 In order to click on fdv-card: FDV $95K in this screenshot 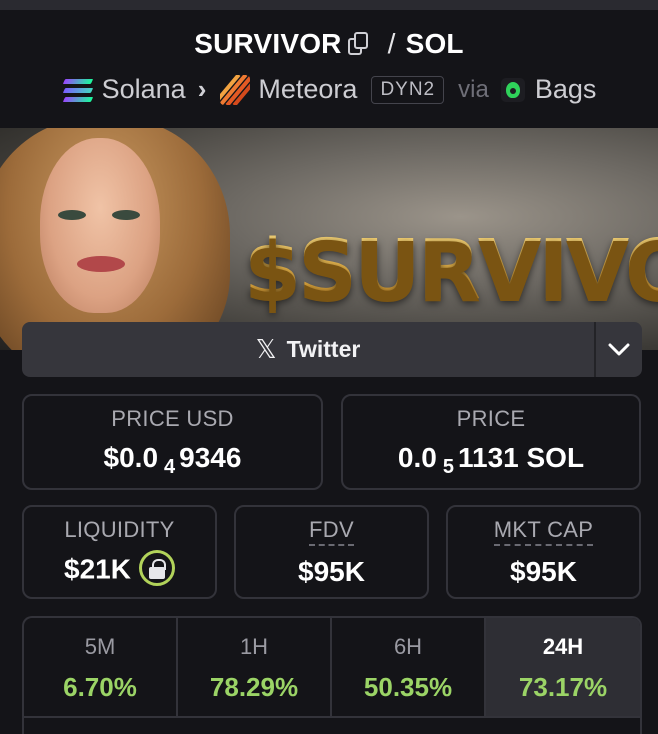, I will do `click(331, 552)`.